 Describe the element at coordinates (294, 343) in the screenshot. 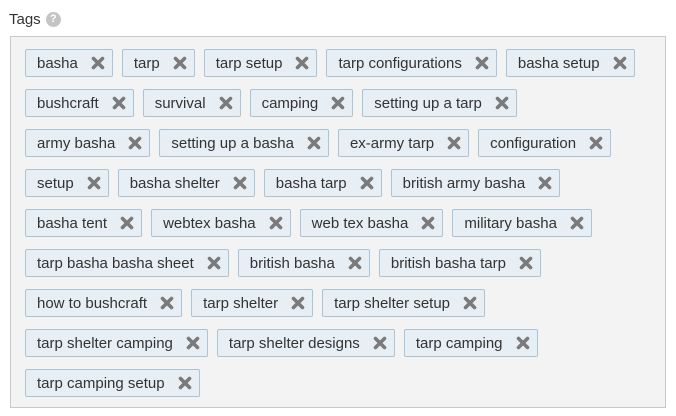

I see `tag-label: tarp shelter designs` at that location.